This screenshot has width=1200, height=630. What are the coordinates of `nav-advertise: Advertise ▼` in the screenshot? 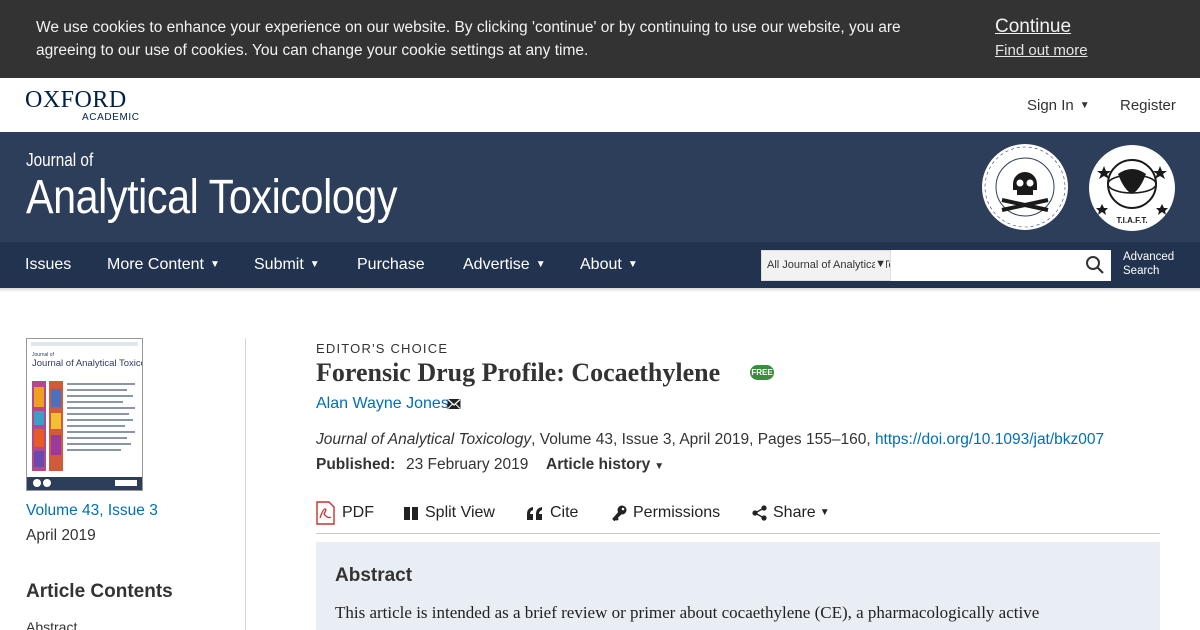 It's located at (504, 265).